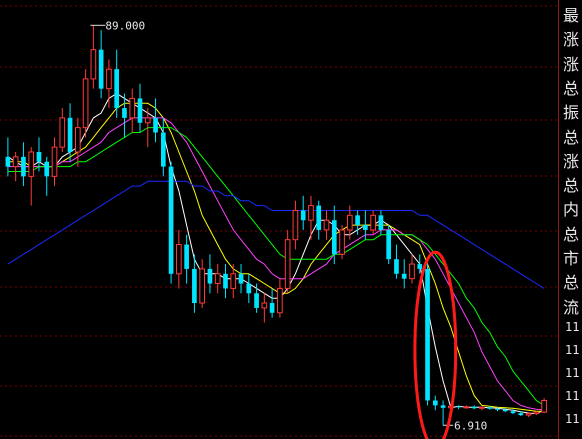 This screenshot has height=439, width=582. I want to click on sidebar-label: 涨, so click(571, 40).